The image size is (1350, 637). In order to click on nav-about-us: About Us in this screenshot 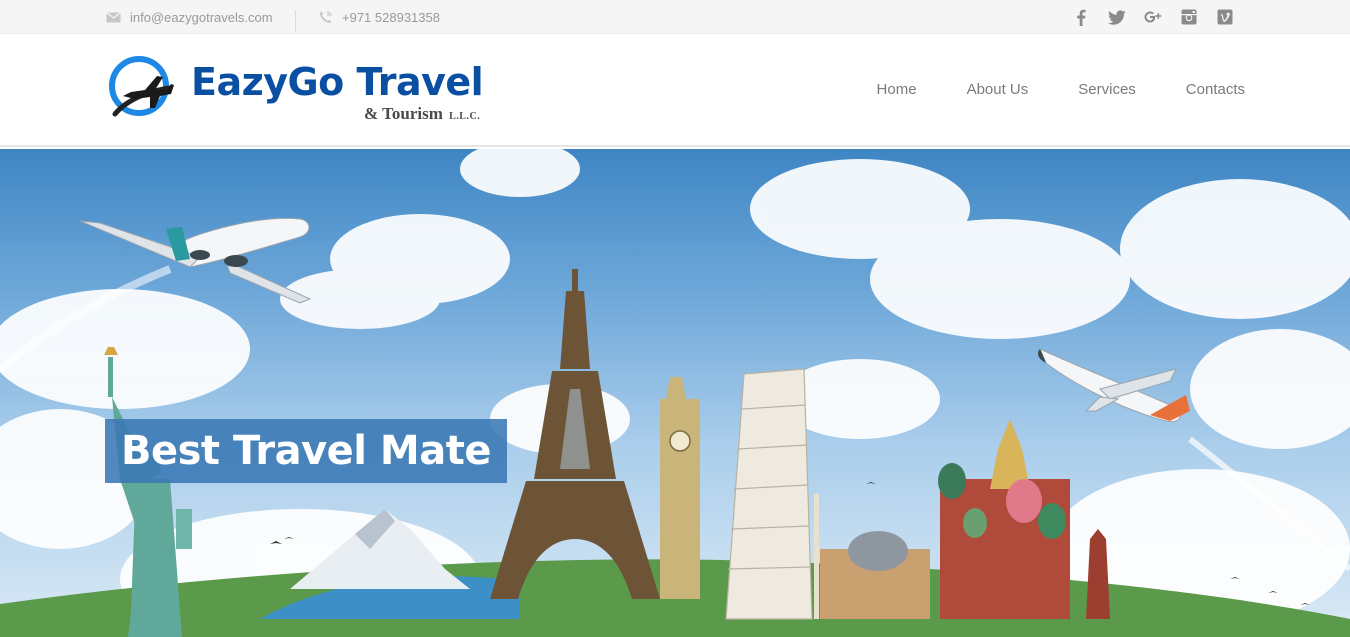, I will do `click(998, 89)`.